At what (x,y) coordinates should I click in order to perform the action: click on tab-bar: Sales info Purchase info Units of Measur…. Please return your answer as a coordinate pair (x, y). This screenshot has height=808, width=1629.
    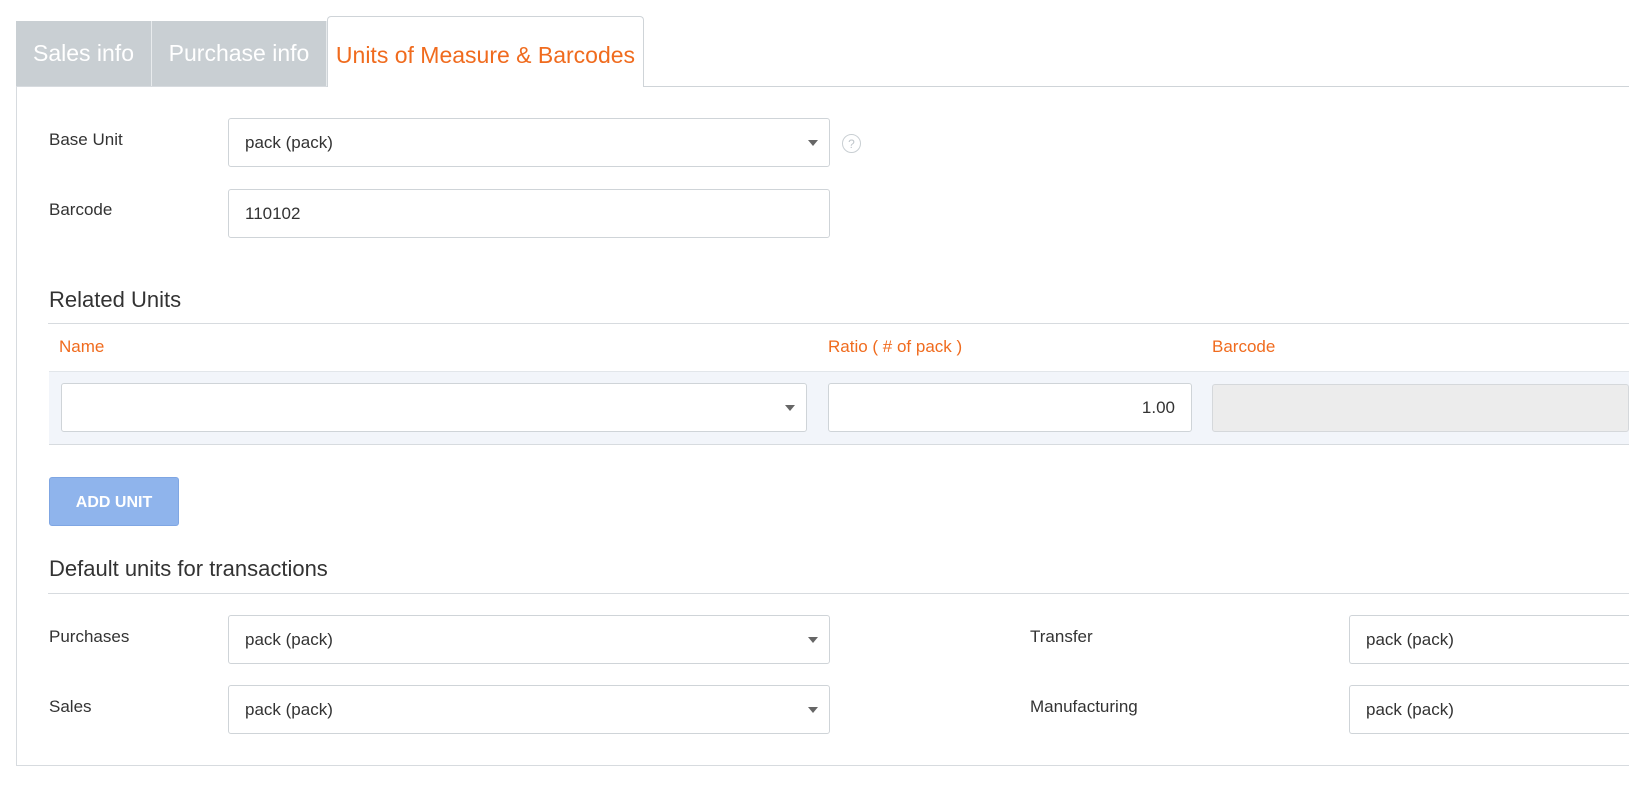
    Looking at the image, I should click on (822, 51).